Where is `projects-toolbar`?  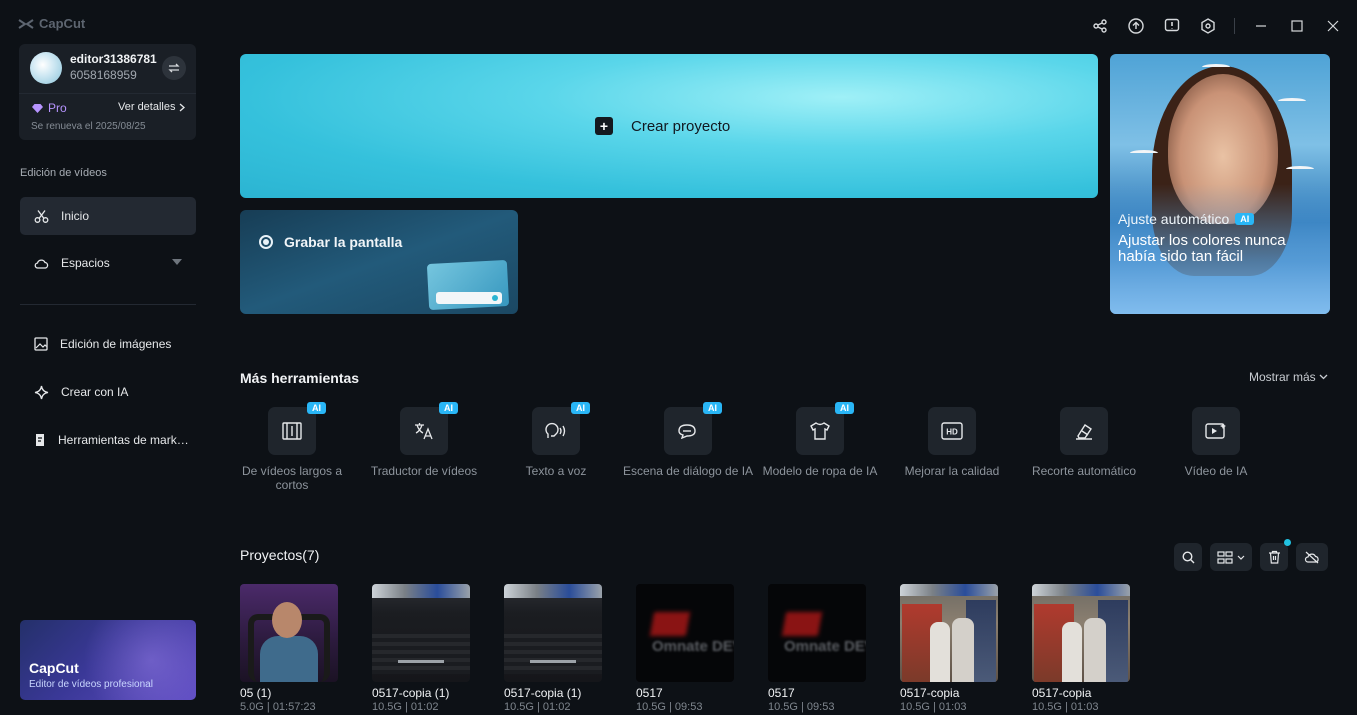 projects-toolbar is located at coordinates (1251, 555).